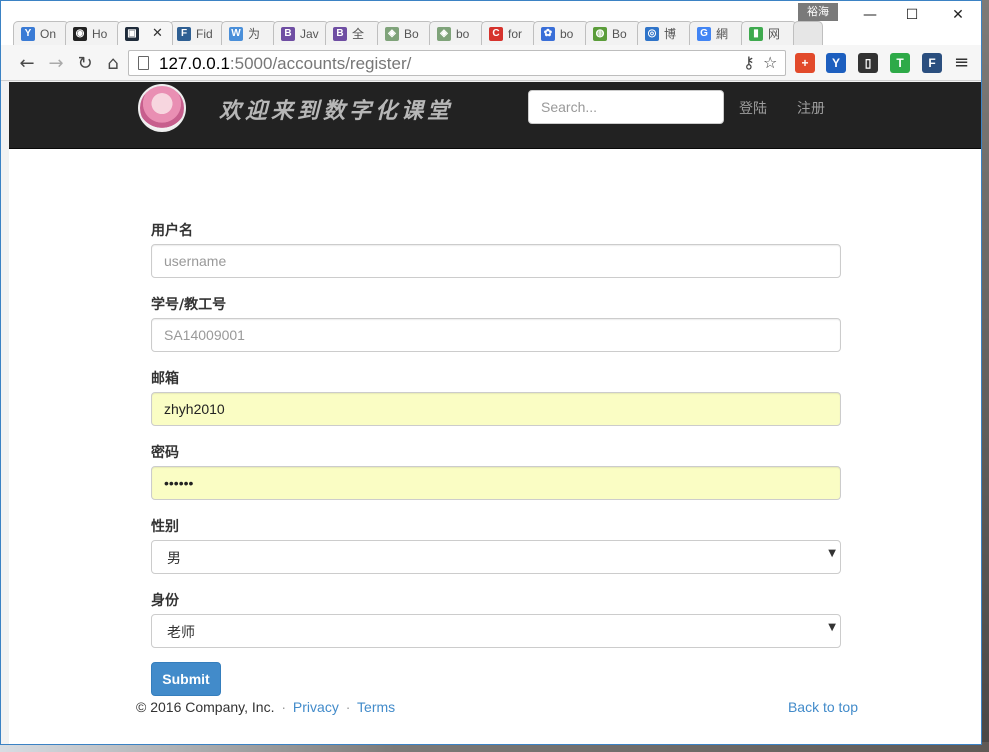 This screenshot has height=752, width=989. What do you see at coordinates (722, 34) in the screenshot?
I see `tab-title: 網` at bounding box center [722, 34].